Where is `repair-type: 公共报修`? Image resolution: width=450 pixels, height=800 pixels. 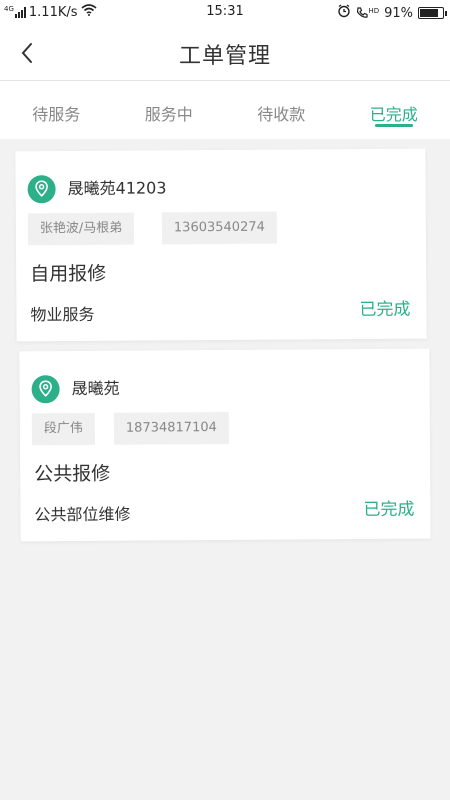
repair-type: 公共报修 is located at coordinates (72, 474).